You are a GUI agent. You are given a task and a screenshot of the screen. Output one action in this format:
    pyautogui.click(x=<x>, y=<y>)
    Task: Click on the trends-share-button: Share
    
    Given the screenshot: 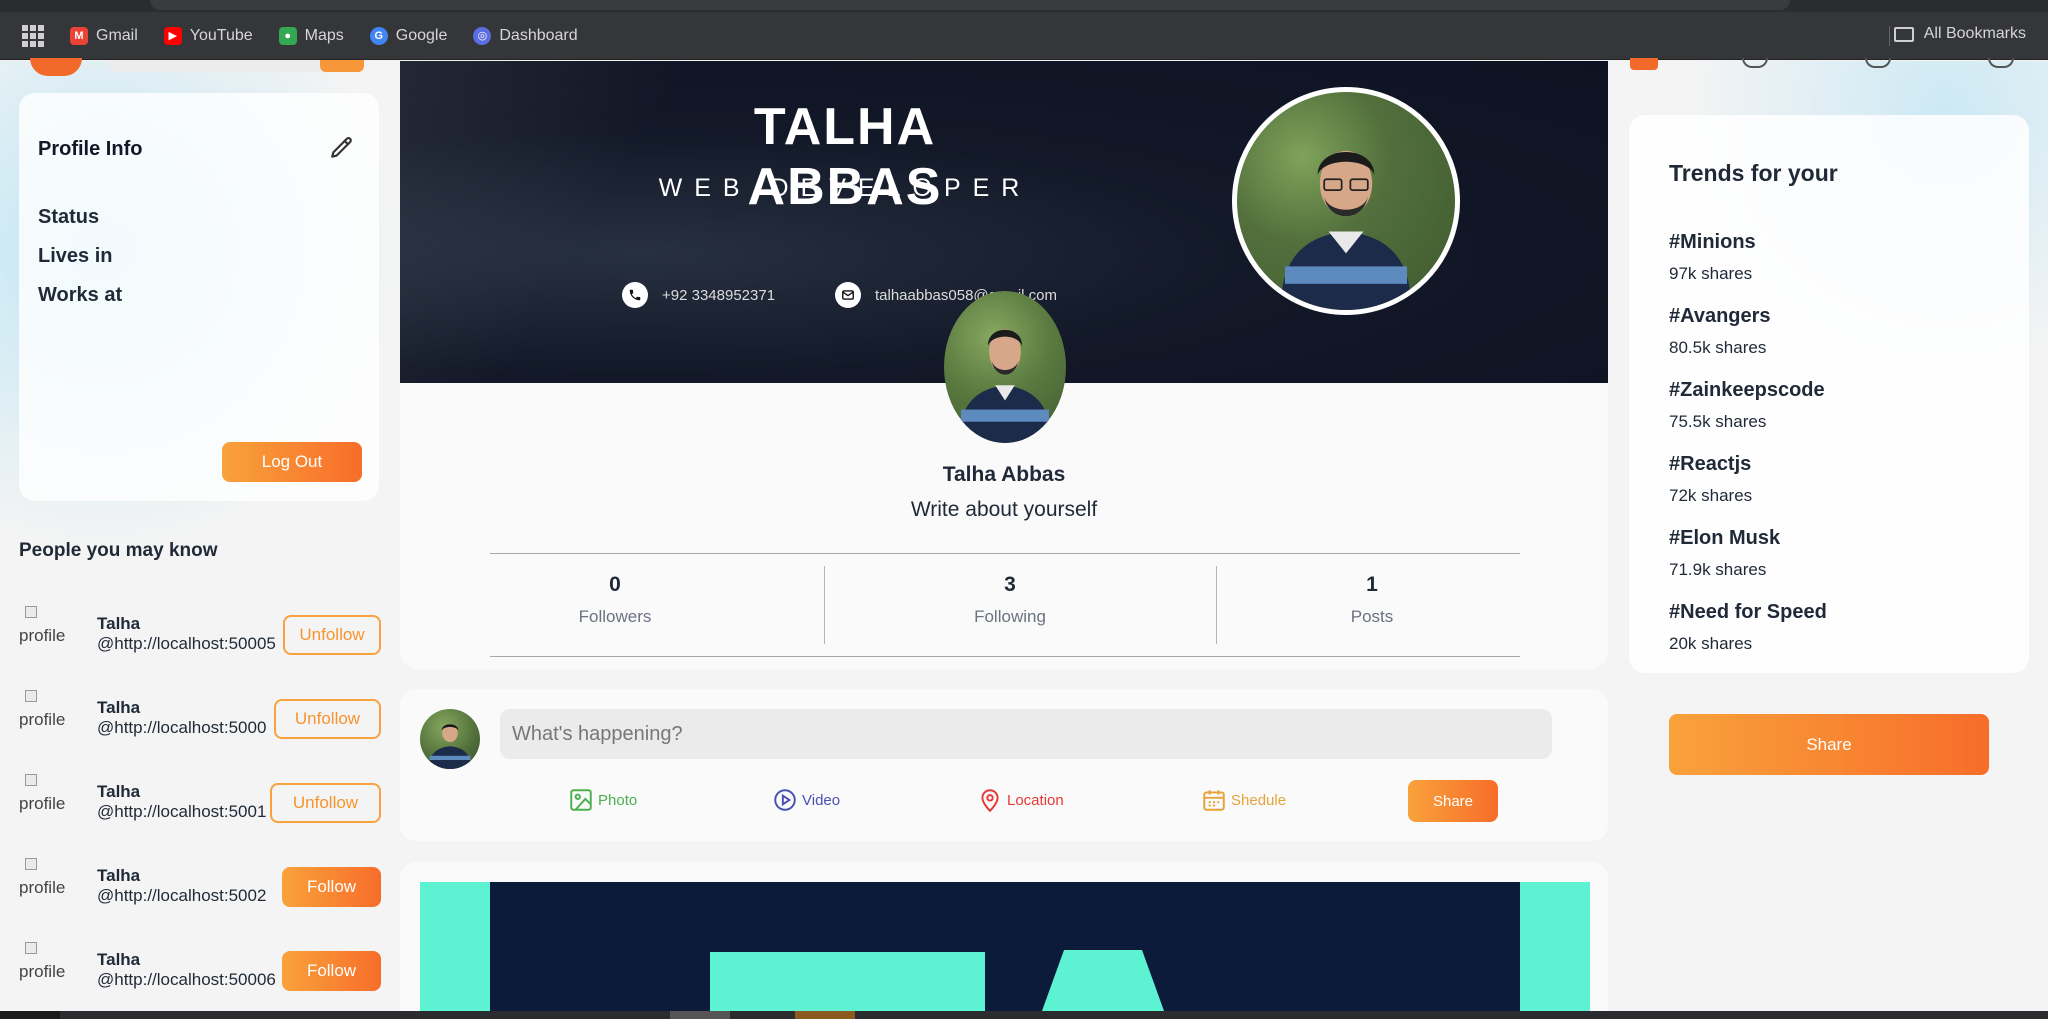 What is the action you would take?
    pyautogui.click(x=1829, y=744)
    